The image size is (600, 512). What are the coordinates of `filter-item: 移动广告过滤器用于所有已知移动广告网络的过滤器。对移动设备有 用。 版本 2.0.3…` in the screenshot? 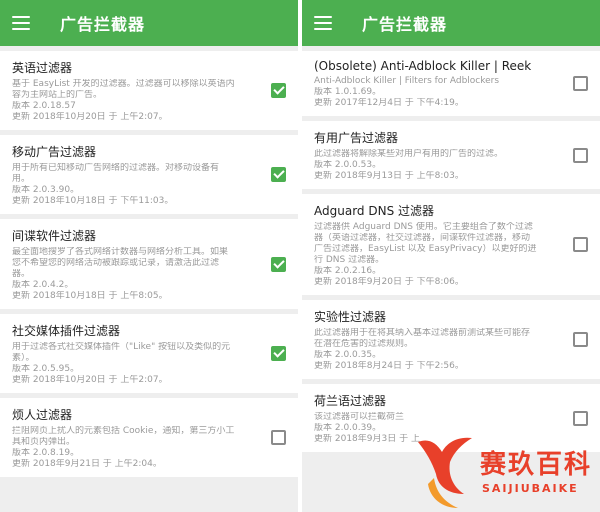 It's located at (149, 174).